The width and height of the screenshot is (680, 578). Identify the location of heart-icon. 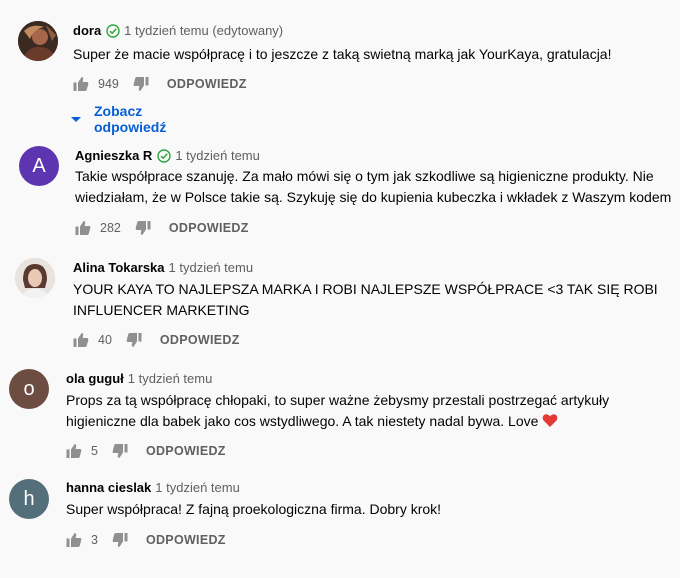
(550, 420).